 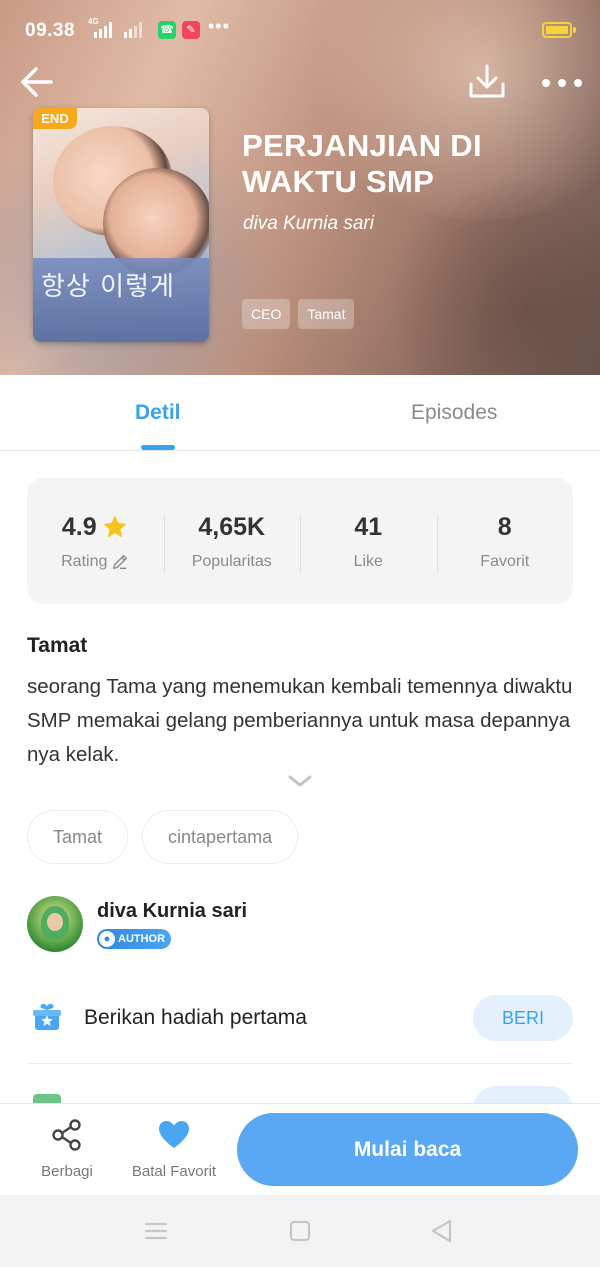 What do you see at coordinates (300, 1063) in the screenshot?
I see `divider` at bounding box center [300, 1063].